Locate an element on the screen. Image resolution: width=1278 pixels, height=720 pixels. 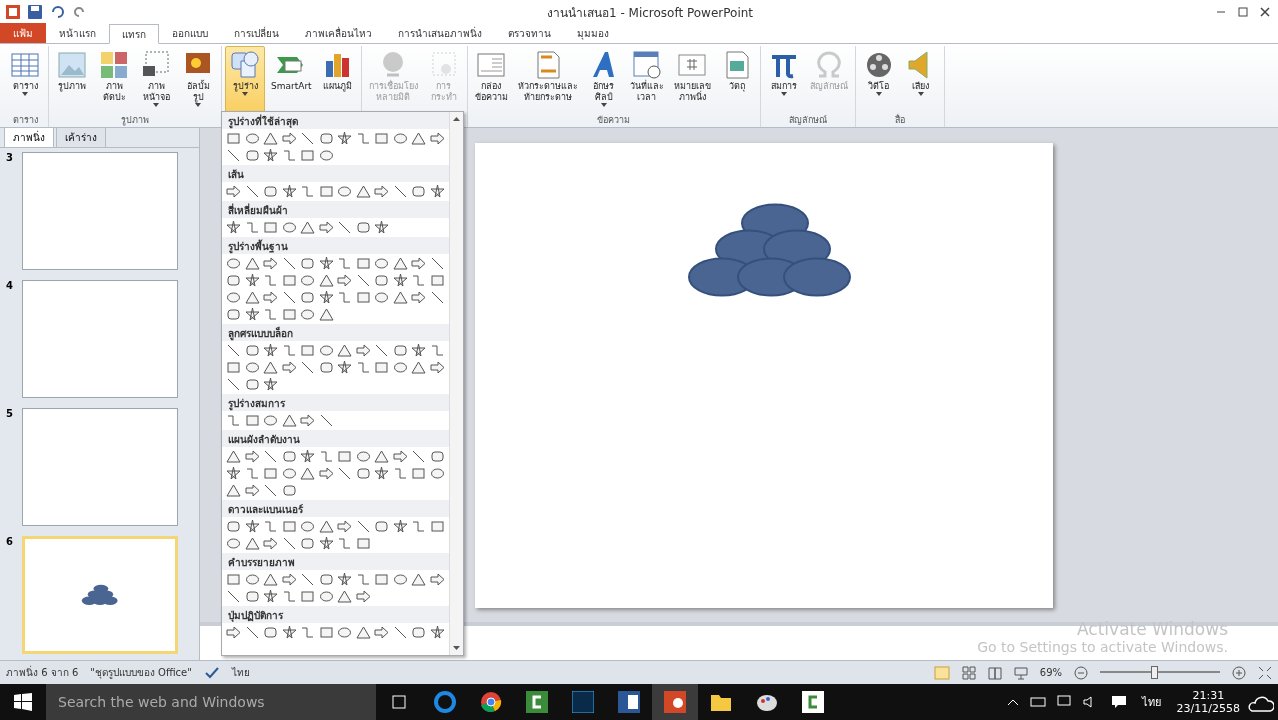
ribbon-button: ตาราง is located at coordinates (25, 79).